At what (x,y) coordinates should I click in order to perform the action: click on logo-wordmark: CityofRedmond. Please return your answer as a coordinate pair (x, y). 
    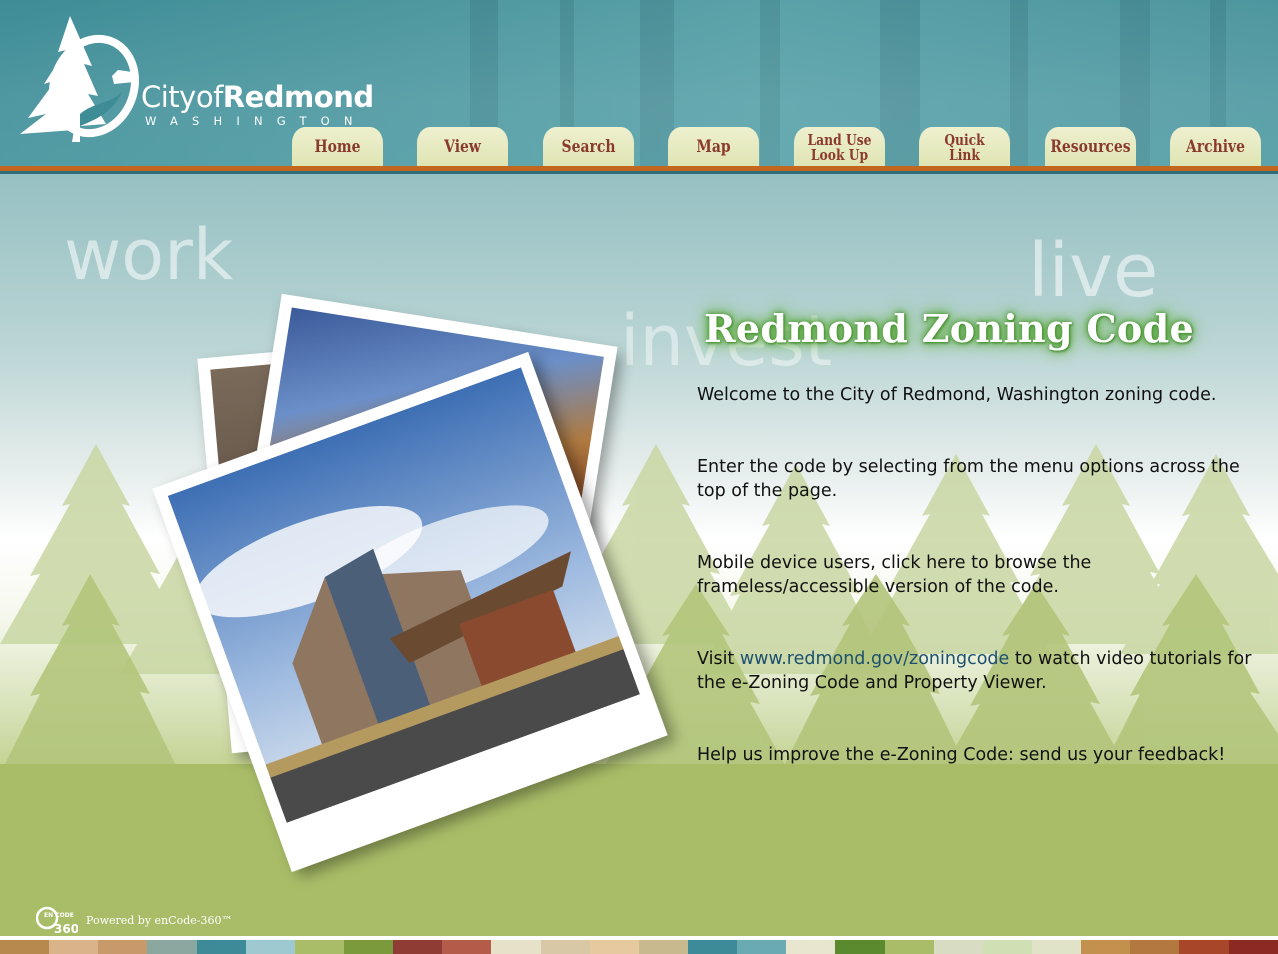
    Looking at the image, I should click on (257, 97).